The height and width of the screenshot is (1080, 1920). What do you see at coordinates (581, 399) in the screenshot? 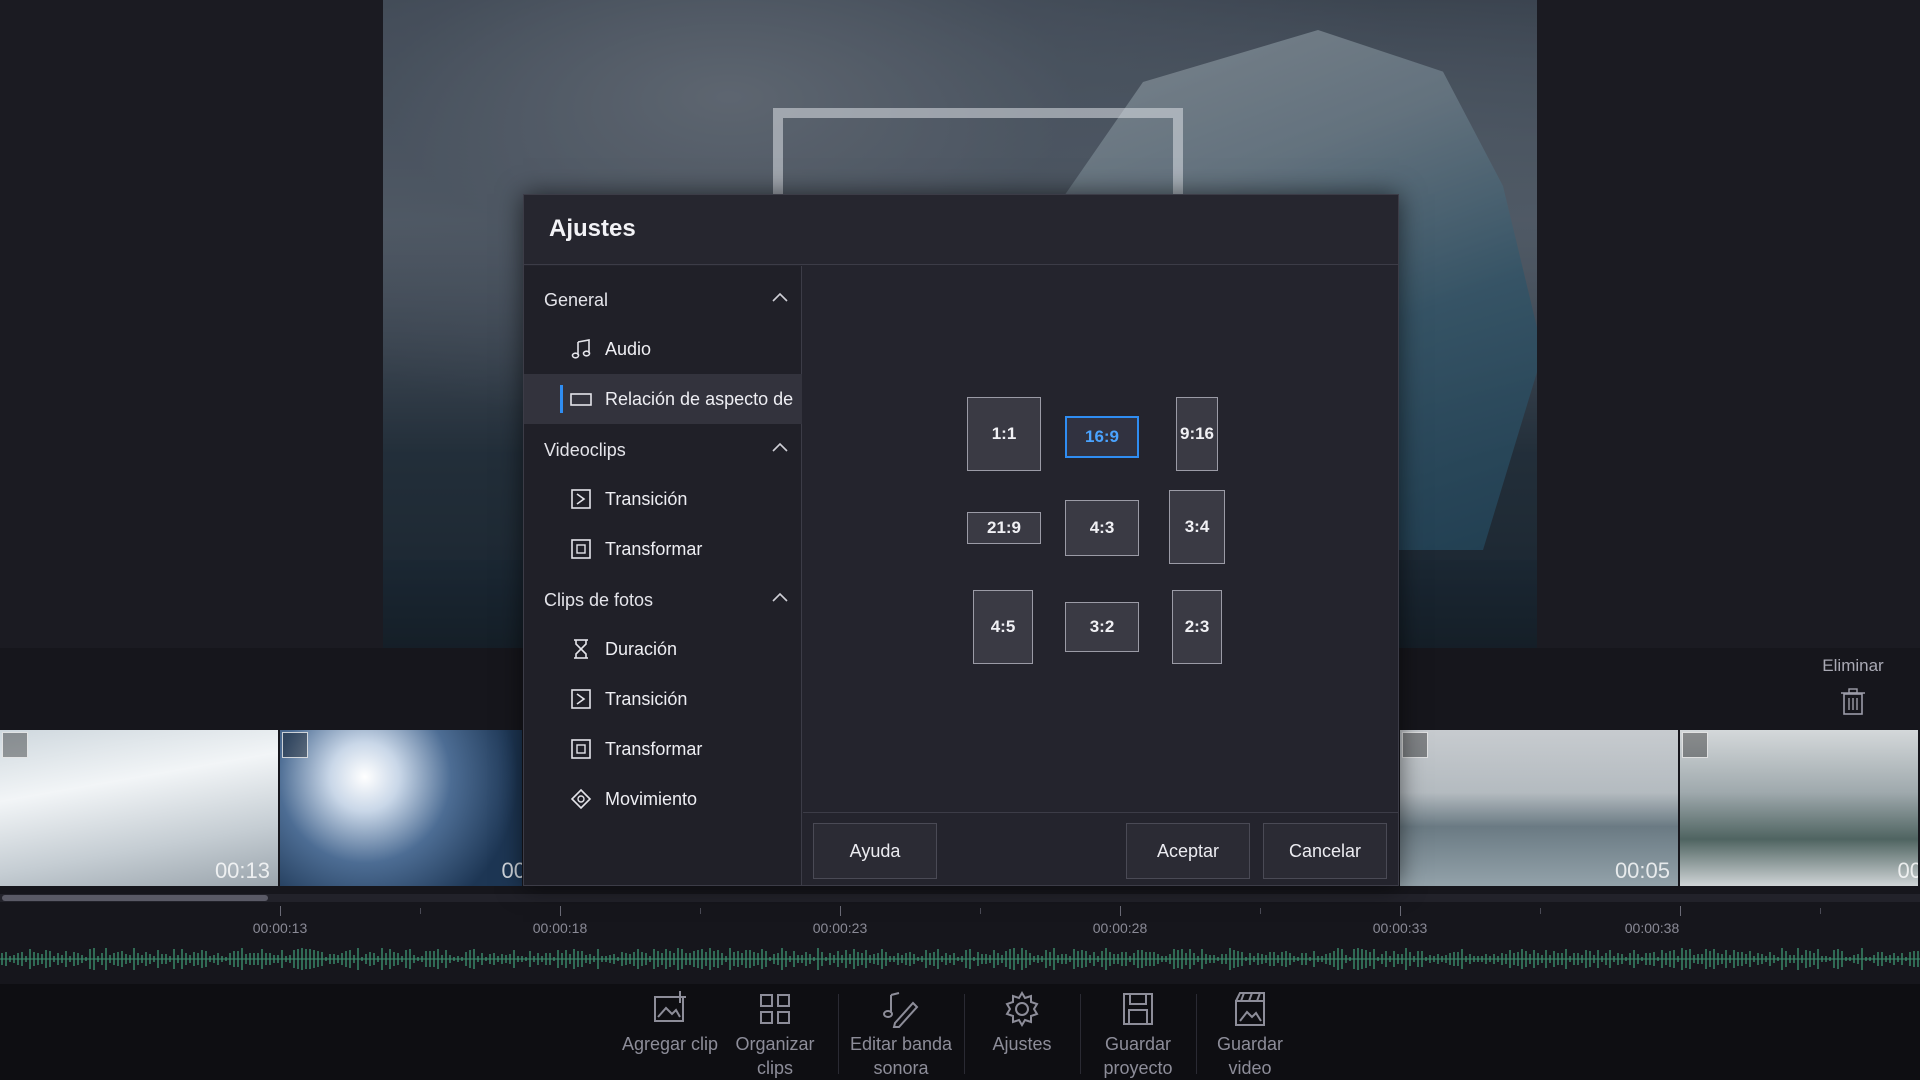
I see `aspect-ratio-icon` at bounding box center [581, 399].